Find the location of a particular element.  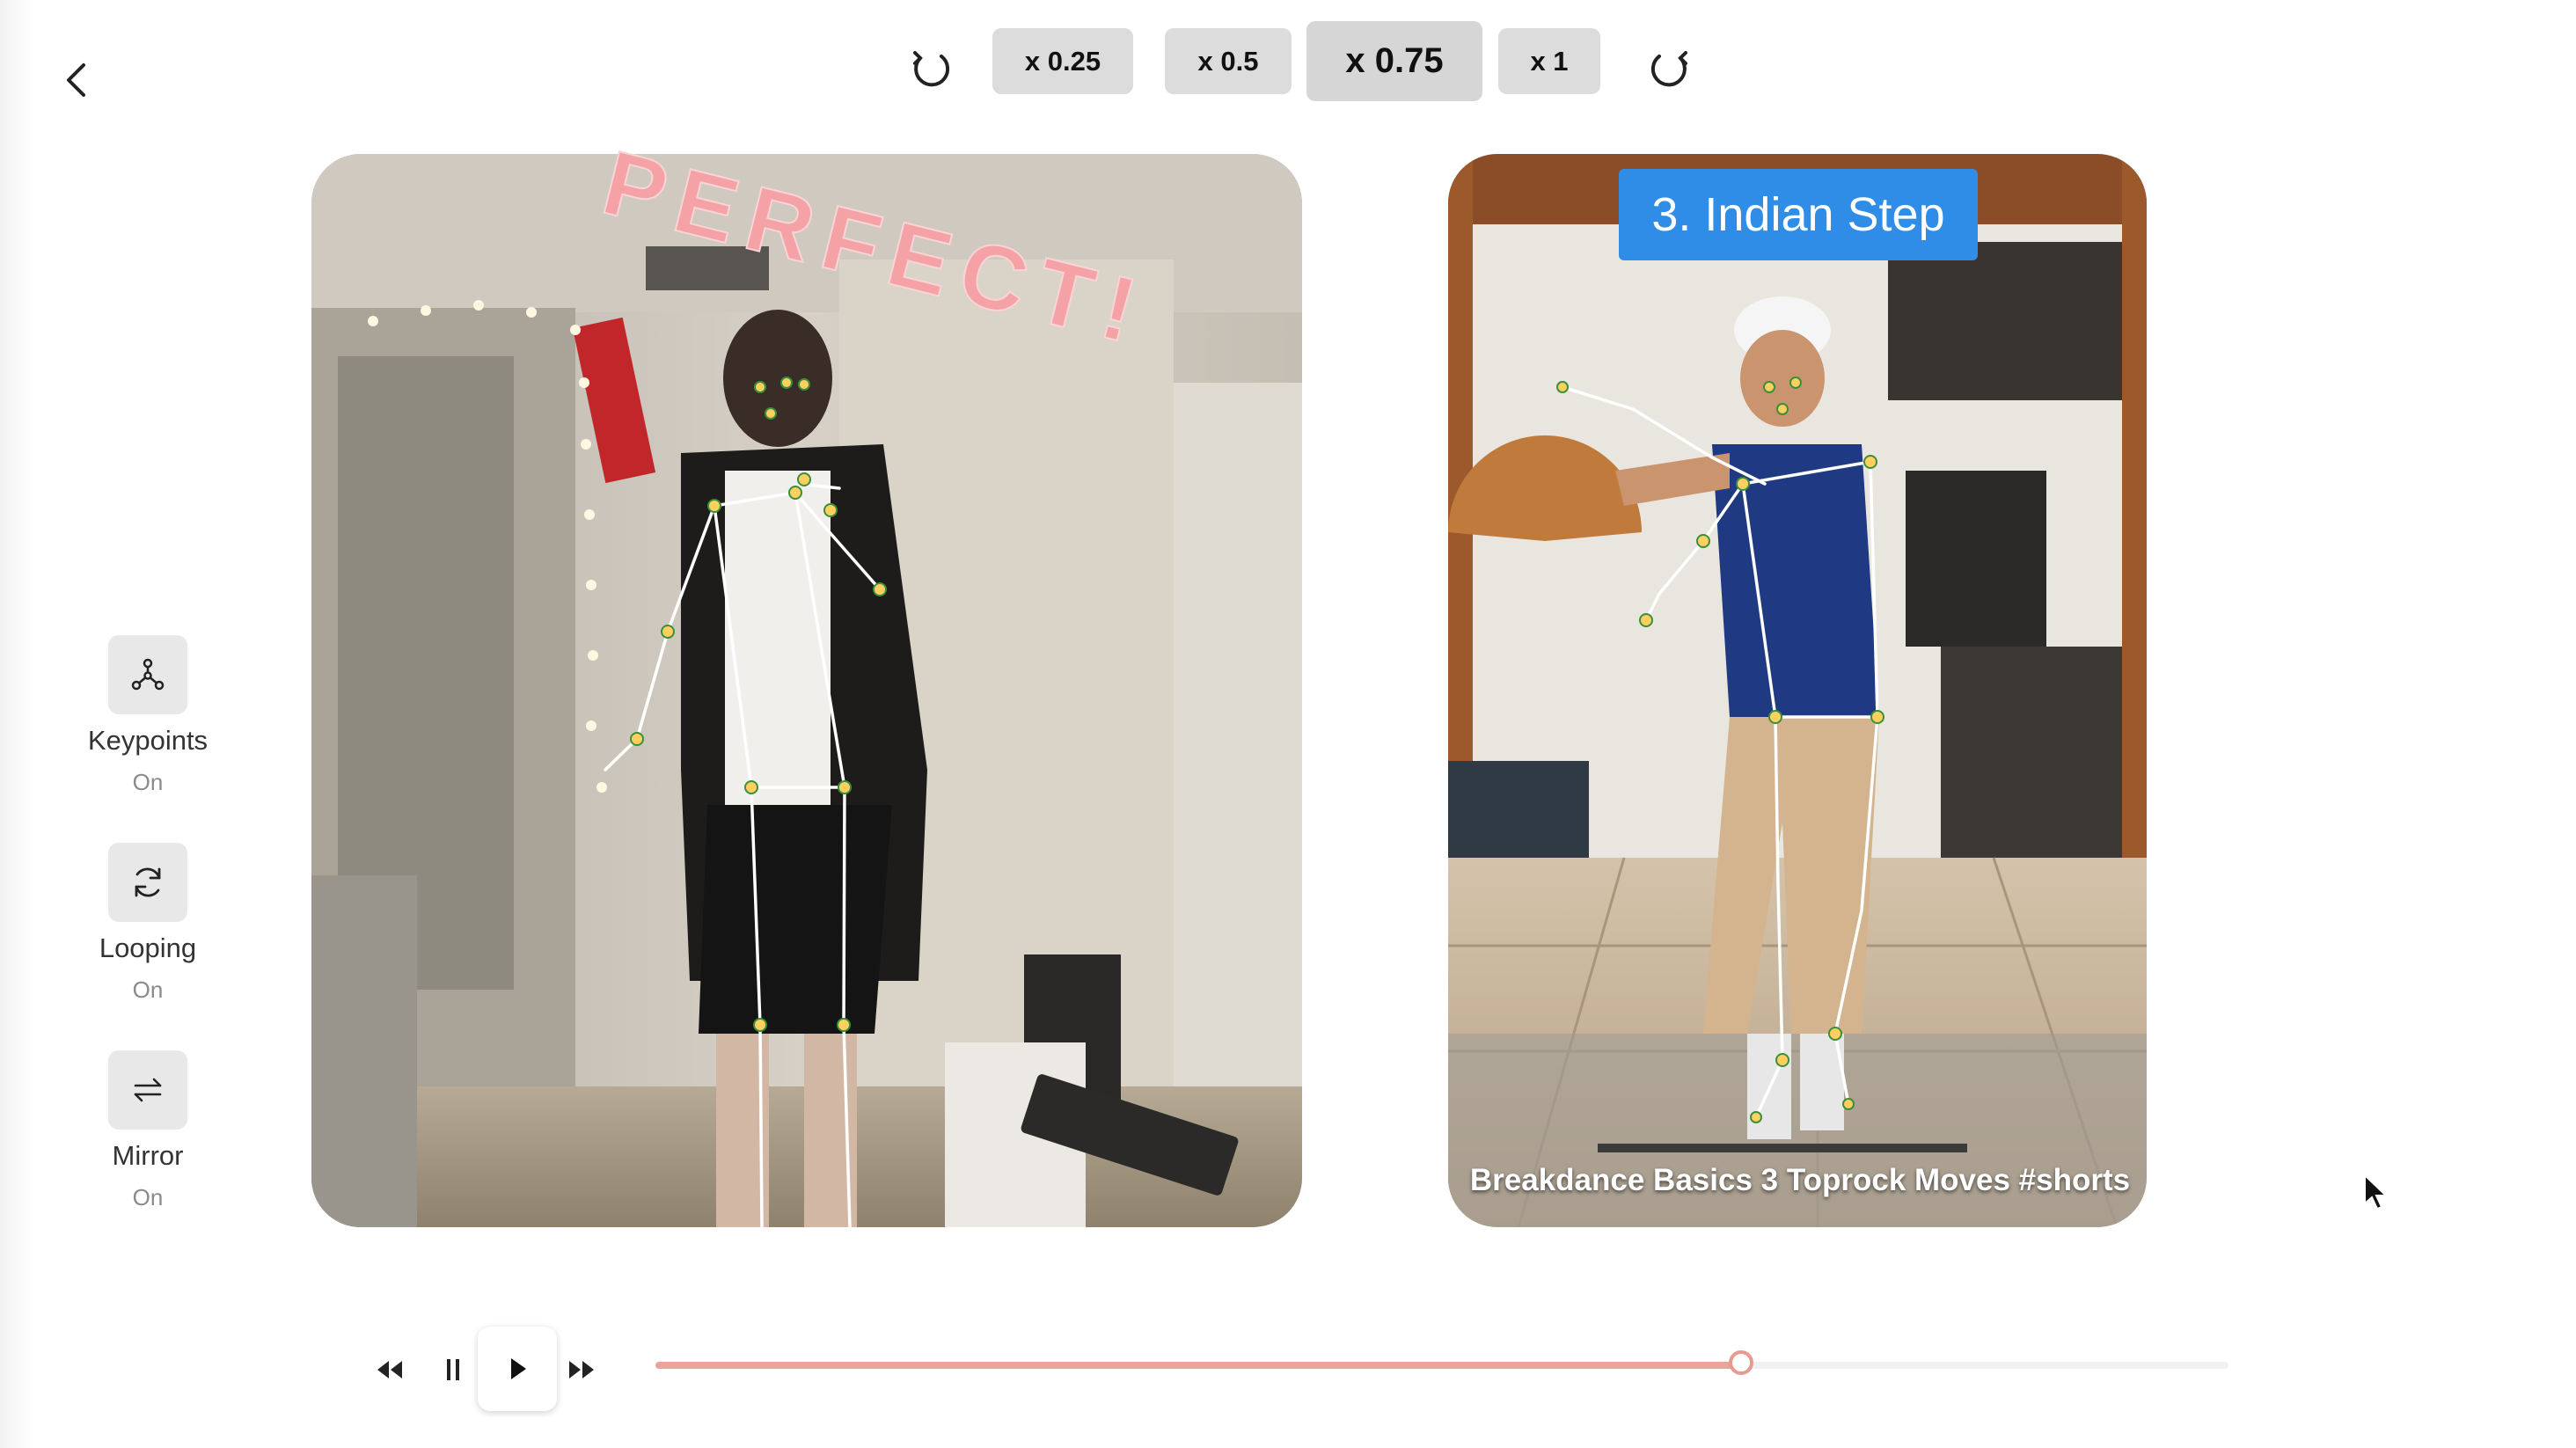

pause-icon is located at coordinates (453, 1369).